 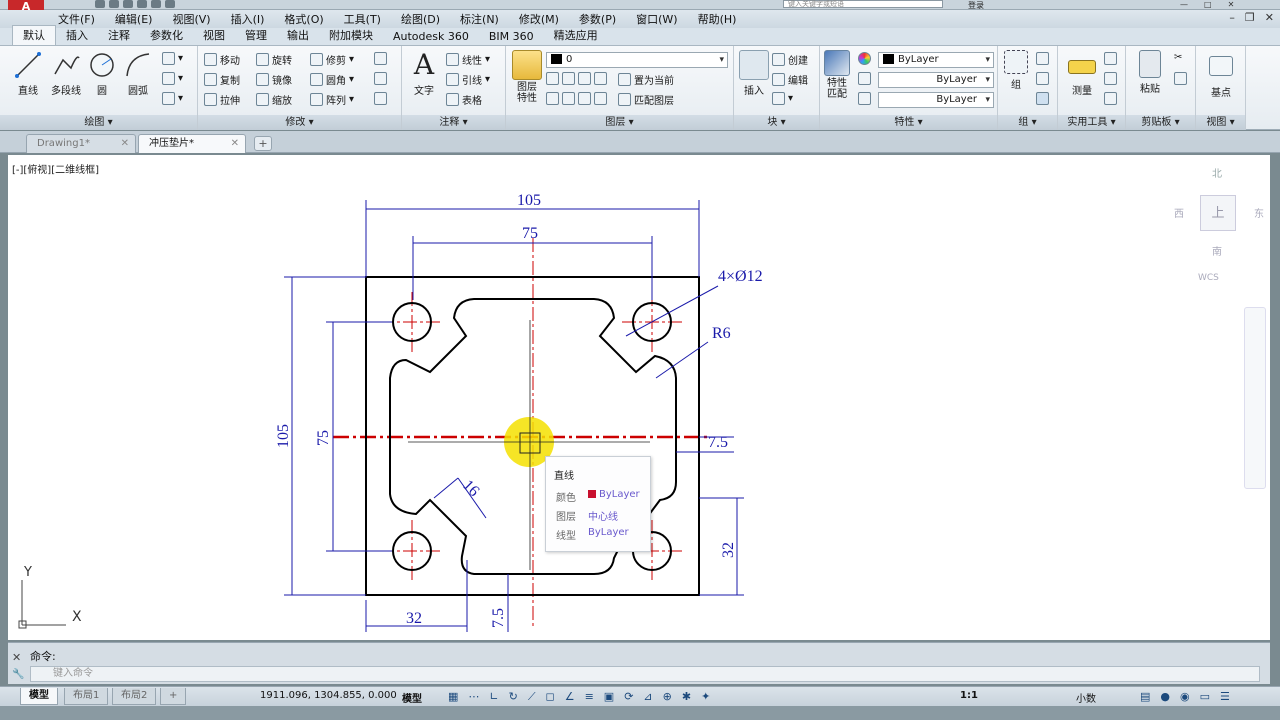 What do you see at coordinates (34, 35) in the screenshot?
I see `tab-default: 默认` at bounding box center [34, 35].